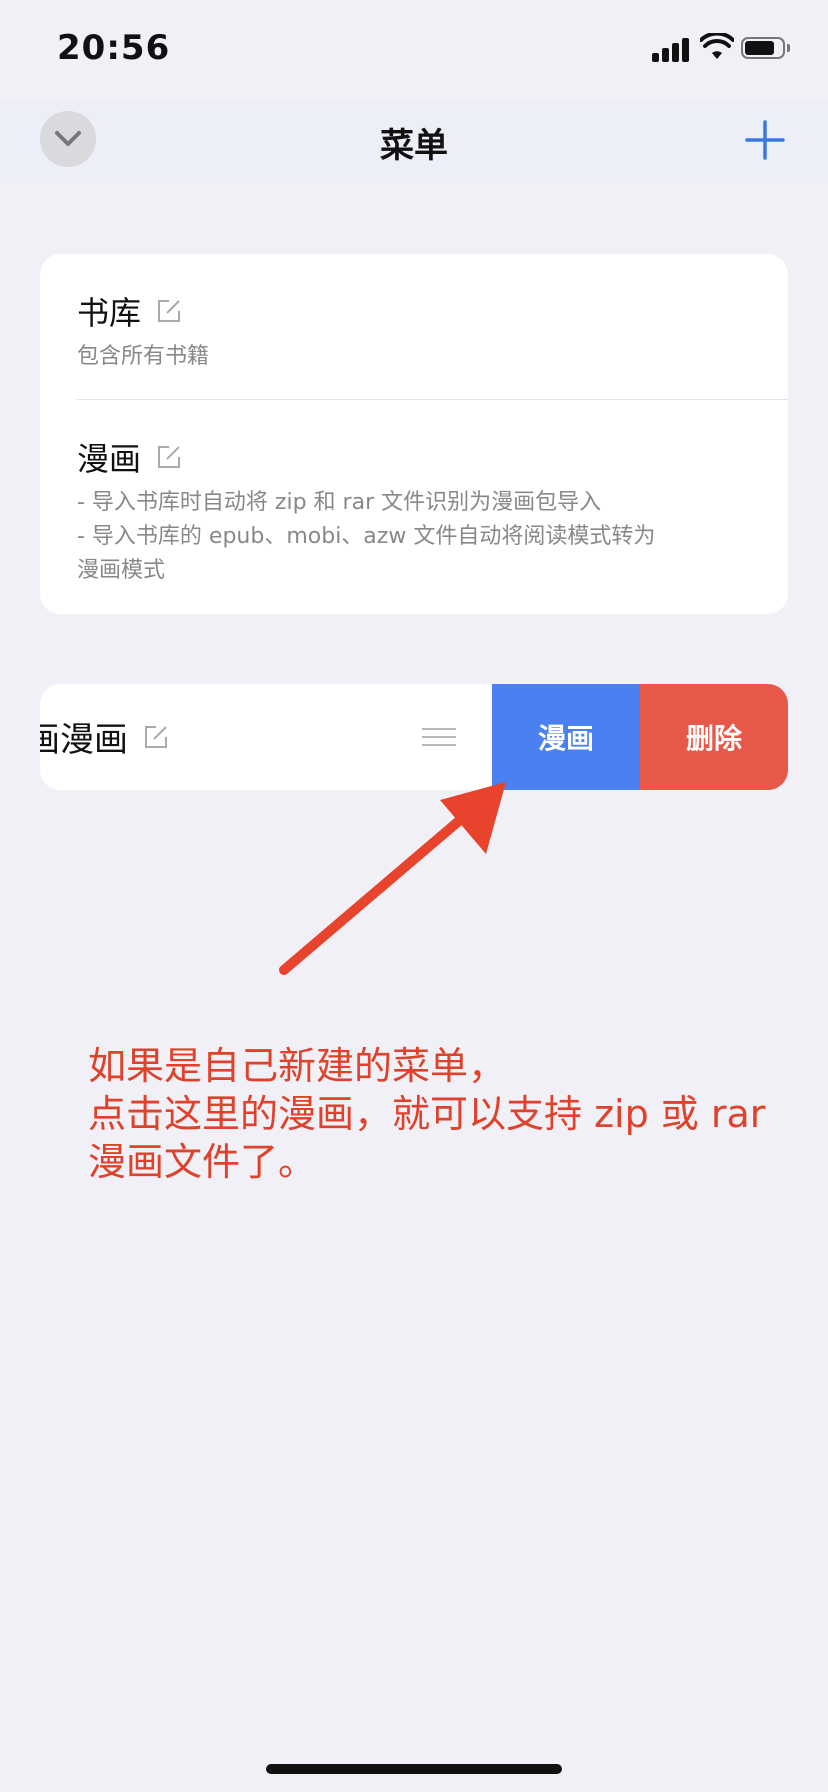 Image resolution: width=828 pixels, height=1792 pixels. I want to click on annotation-arrow-icon, so click(392, 878).